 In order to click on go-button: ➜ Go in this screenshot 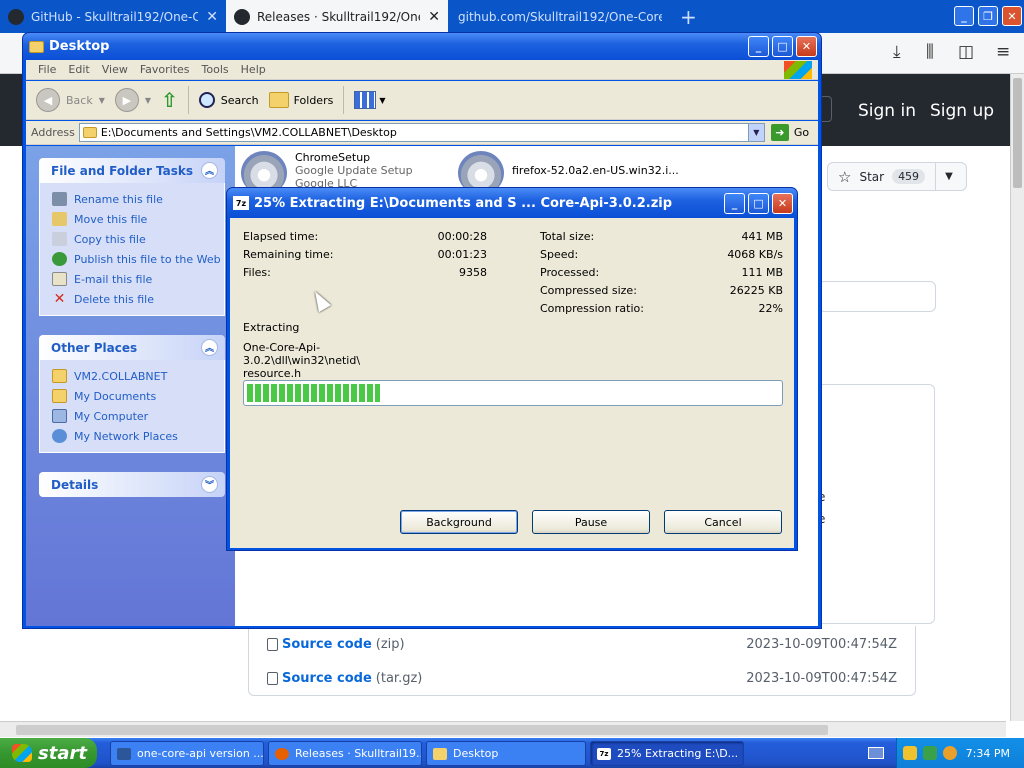, I will do `click(789, 132)`.